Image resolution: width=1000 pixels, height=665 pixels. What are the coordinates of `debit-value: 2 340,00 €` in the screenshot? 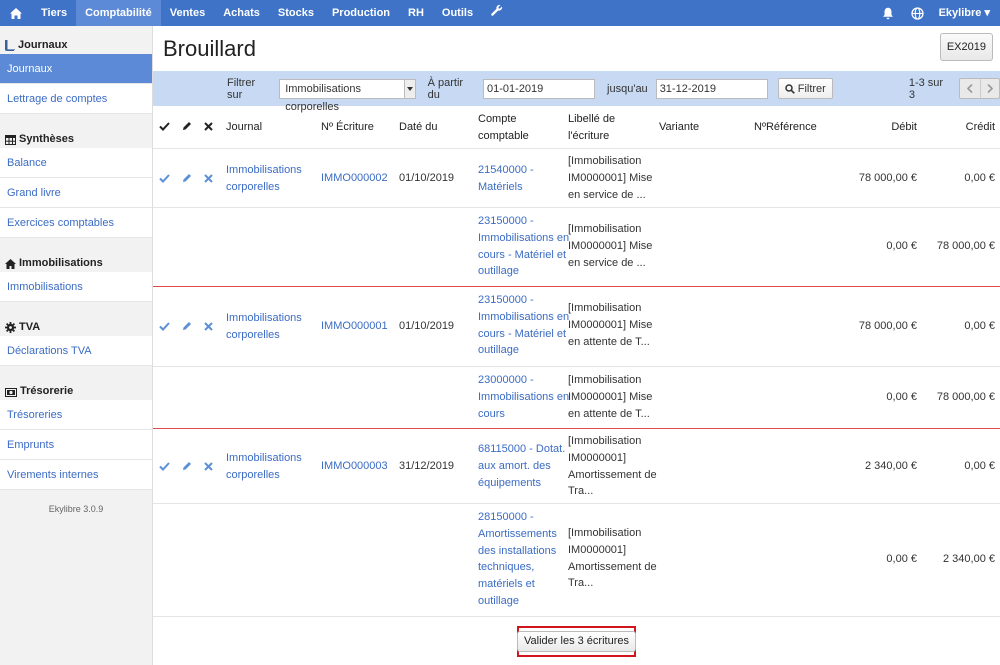 It's located at (891, 466).